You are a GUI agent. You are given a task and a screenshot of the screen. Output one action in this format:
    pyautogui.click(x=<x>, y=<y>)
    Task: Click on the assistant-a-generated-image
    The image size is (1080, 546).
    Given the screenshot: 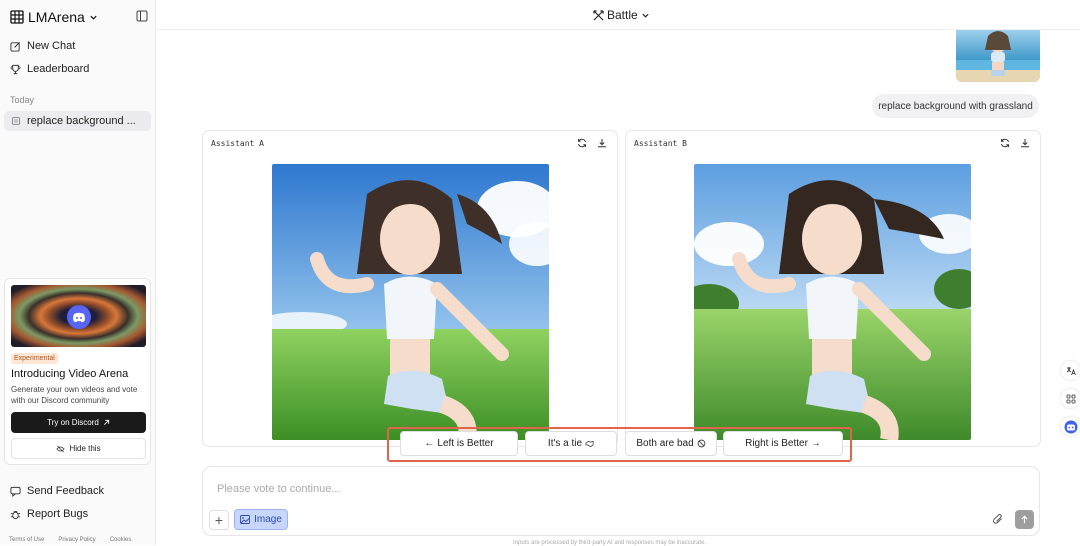 What is the action you would take?
    pyautogui.click(x=410, y=302)
    